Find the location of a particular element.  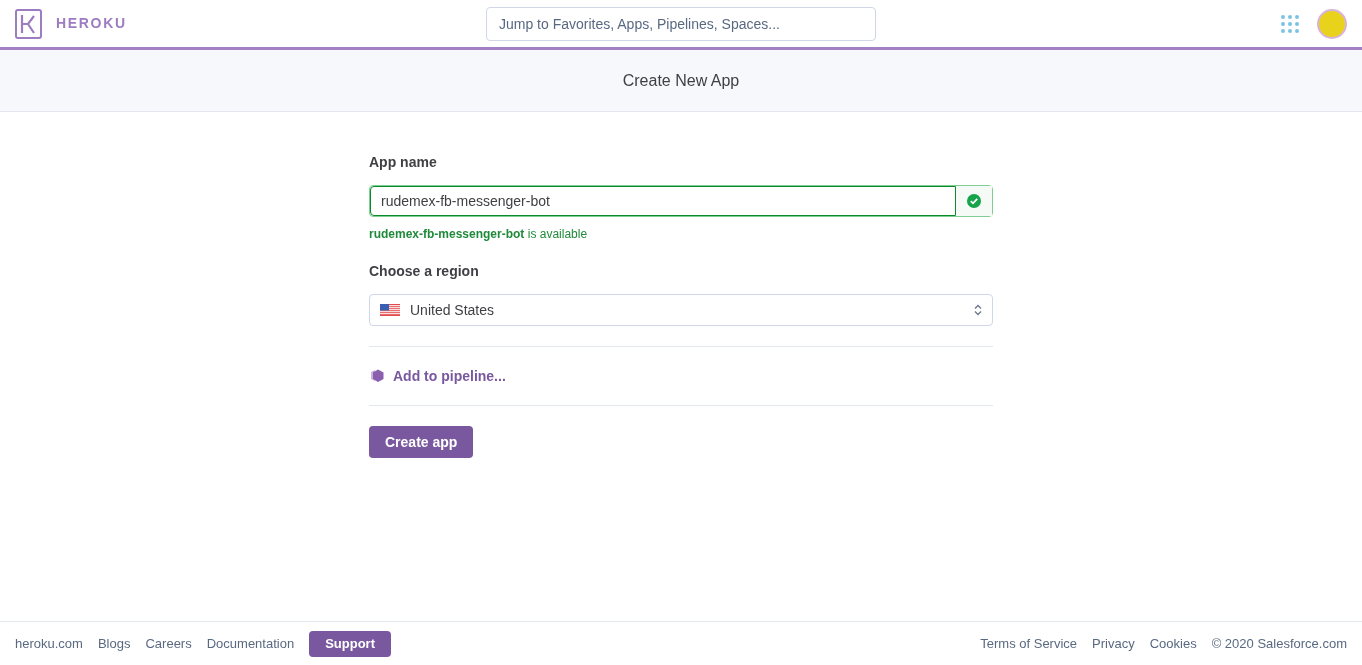

footer-link: Cookies is located at coordinates (1173, 643).